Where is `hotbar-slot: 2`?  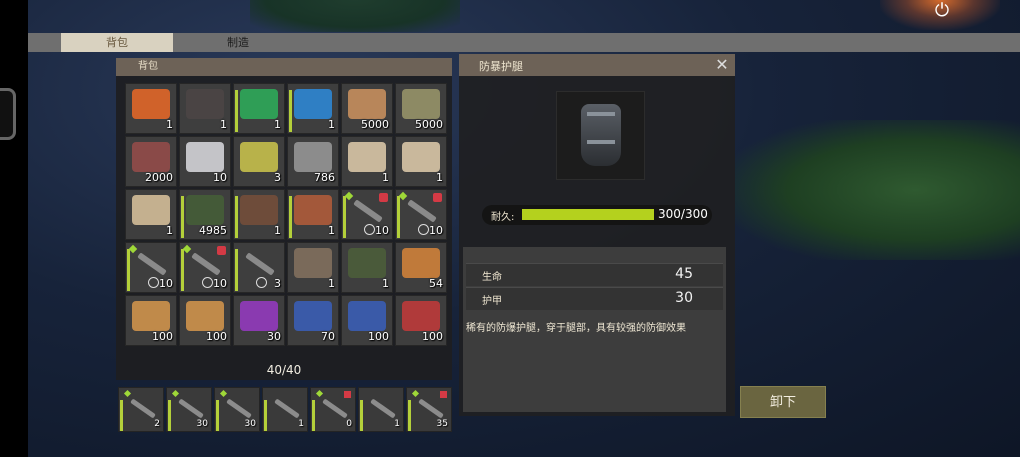 hotbar-slot: 2 is located at coordinates (141, 409).